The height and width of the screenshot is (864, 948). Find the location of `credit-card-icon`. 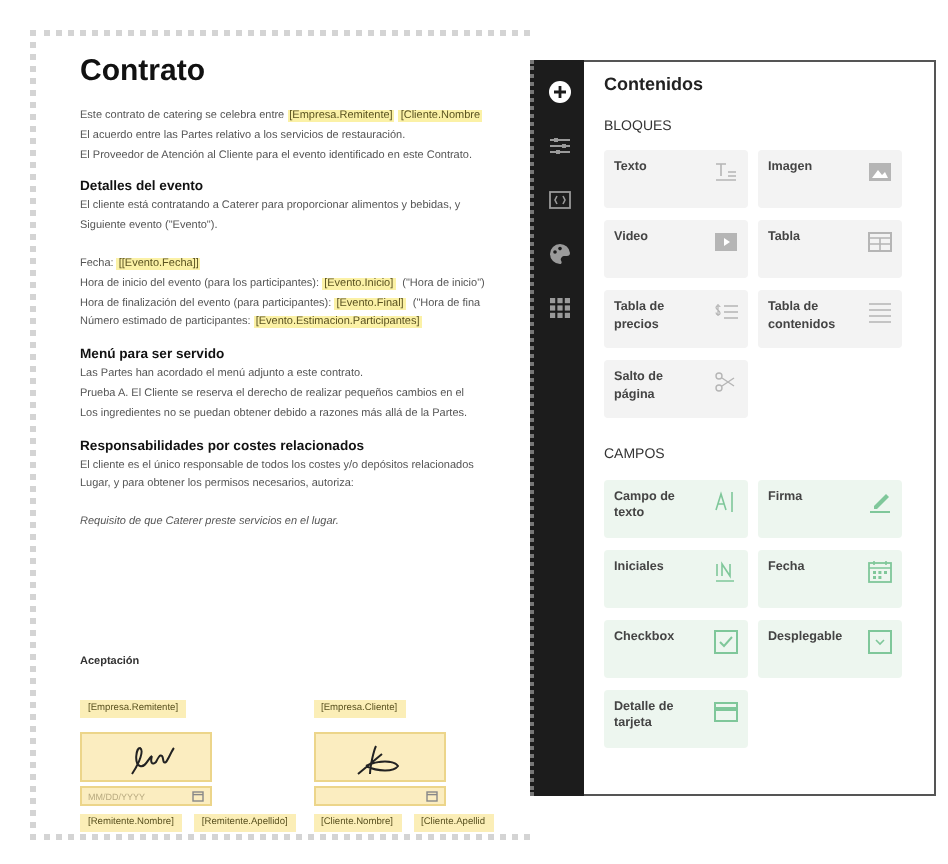

credit-card-icon is located at coordinates (726, 711).